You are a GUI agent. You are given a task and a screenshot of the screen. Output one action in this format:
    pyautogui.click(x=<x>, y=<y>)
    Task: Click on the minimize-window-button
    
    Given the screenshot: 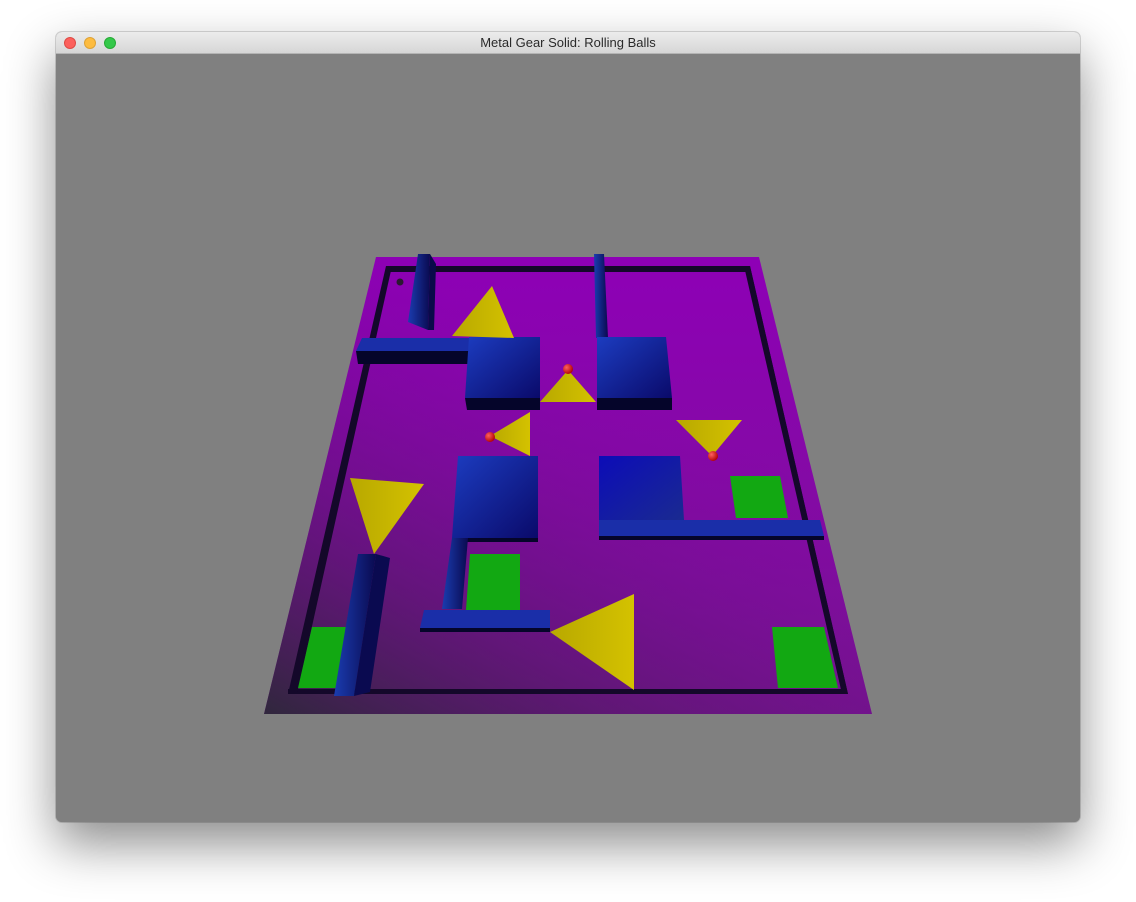 What is the action you would take?
    pyautogui.click(x=90, y=43)
    